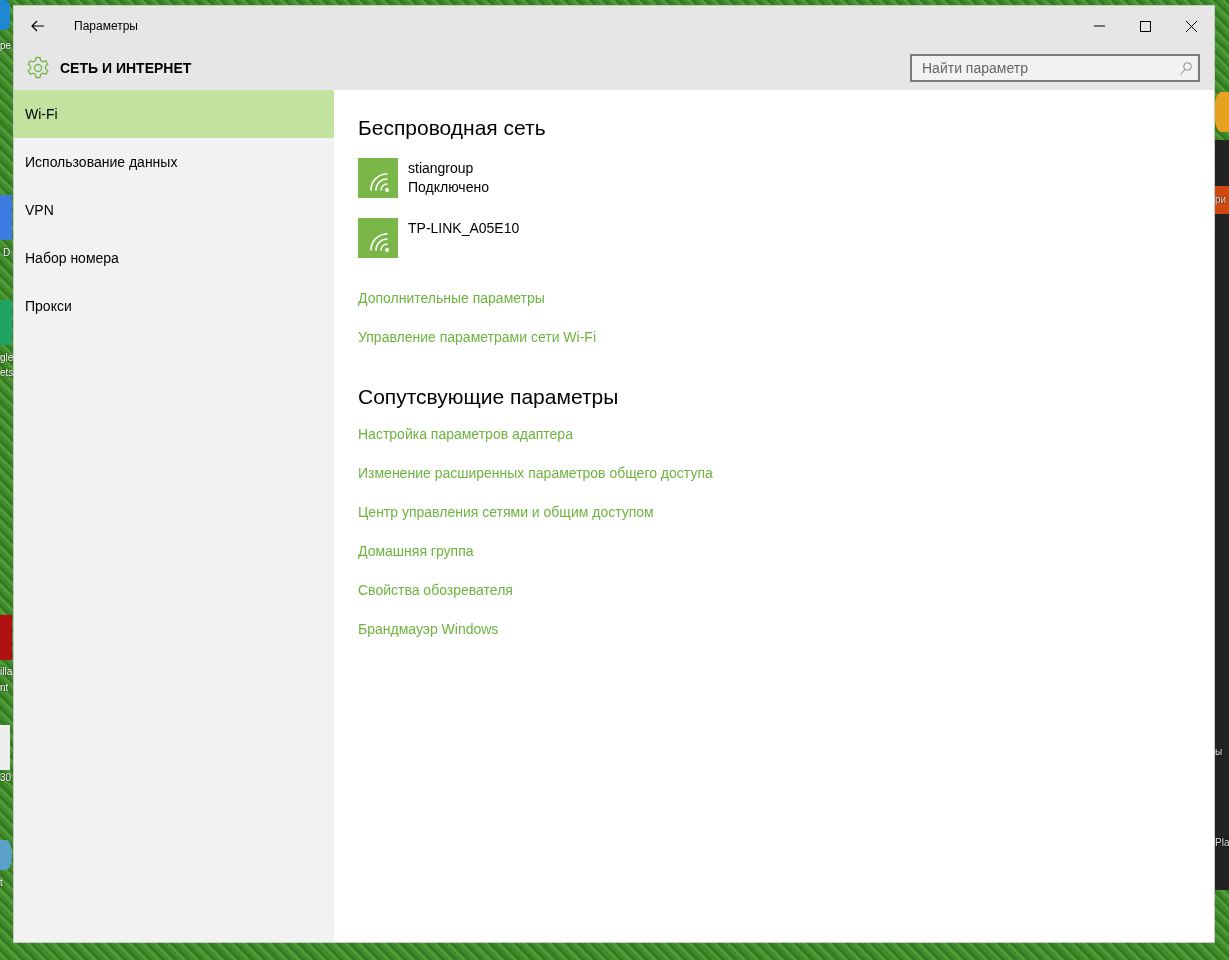  Describe the element at coordinates (38, 68) in the screenshot. I see `gear-icon` at that location.